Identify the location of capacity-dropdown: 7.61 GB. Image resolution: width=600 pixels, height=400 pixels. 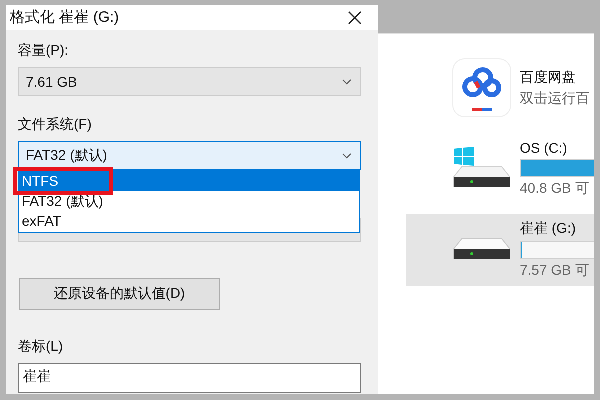
(189, 81).